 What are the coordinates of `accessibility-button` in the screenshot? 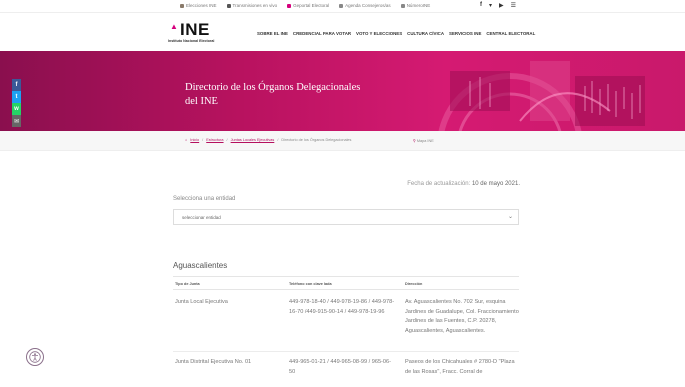 It's located at (35, 357).